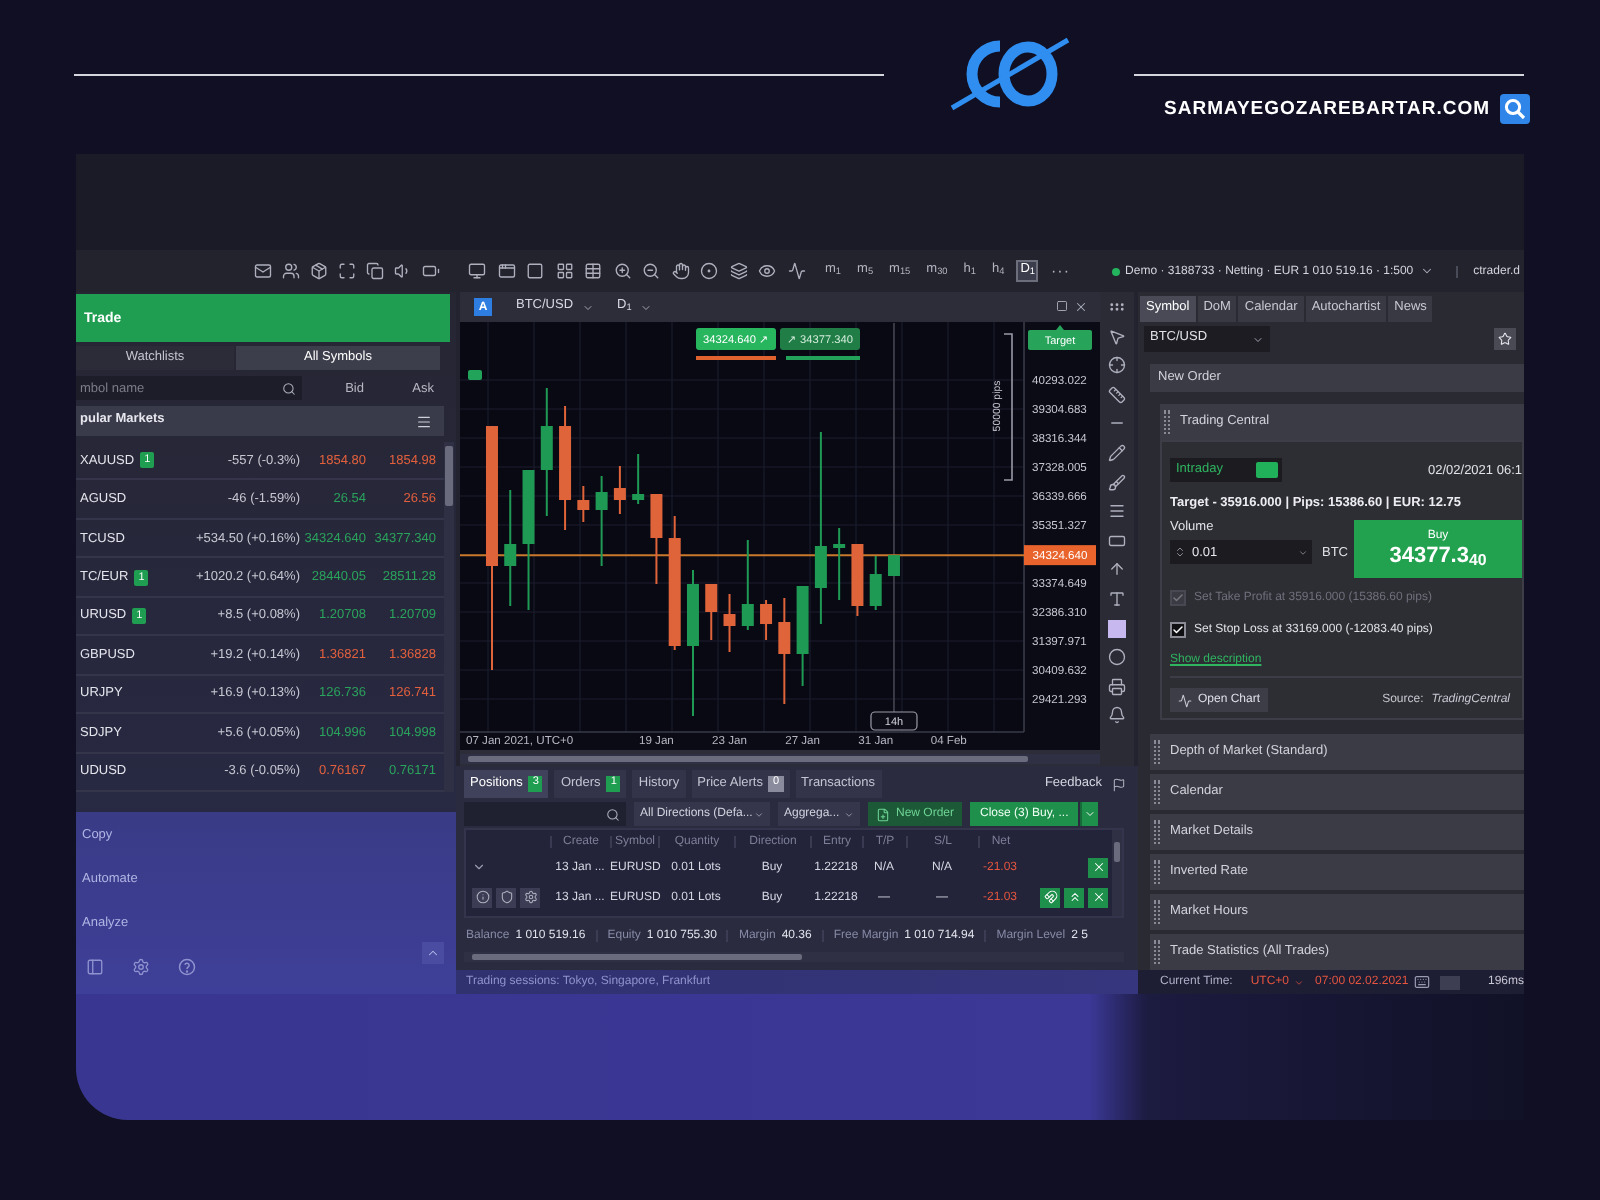 Image resolution: width=1600 pixels, height=1200 pixels. Describe the element at coordinates (424, 421) in the screenshot. I see `menu-icon` at that location.